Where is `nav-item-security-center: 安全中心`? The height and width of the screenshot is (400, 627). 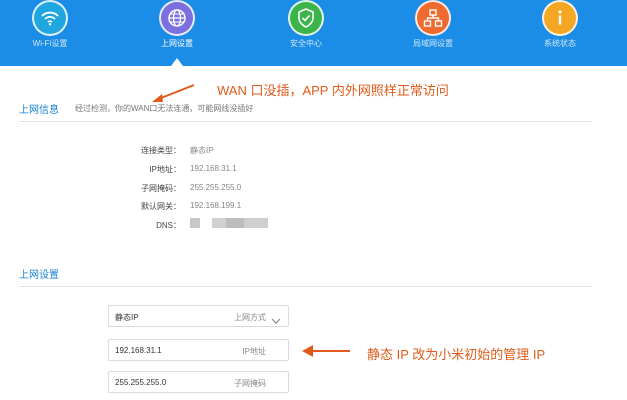
nav-item-security-center: 安全中心 is located at coordinates (306, 33).